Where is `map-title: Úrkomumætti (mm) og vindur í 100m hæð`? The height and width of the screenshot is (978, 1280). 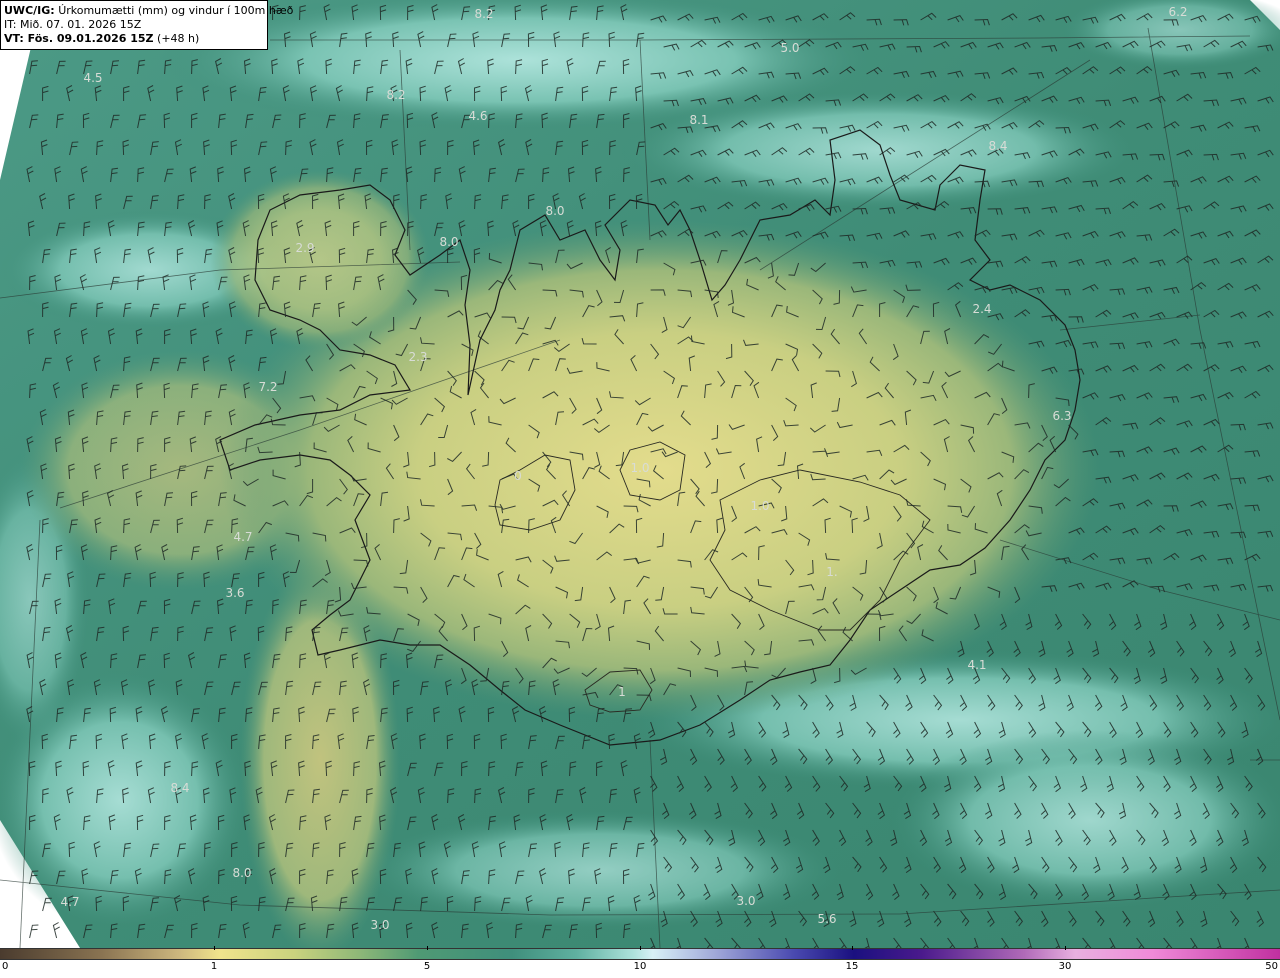
map-title: Úrkomumætti (mm) og vindur í 100m hæð is located at coordinates (176, 10).